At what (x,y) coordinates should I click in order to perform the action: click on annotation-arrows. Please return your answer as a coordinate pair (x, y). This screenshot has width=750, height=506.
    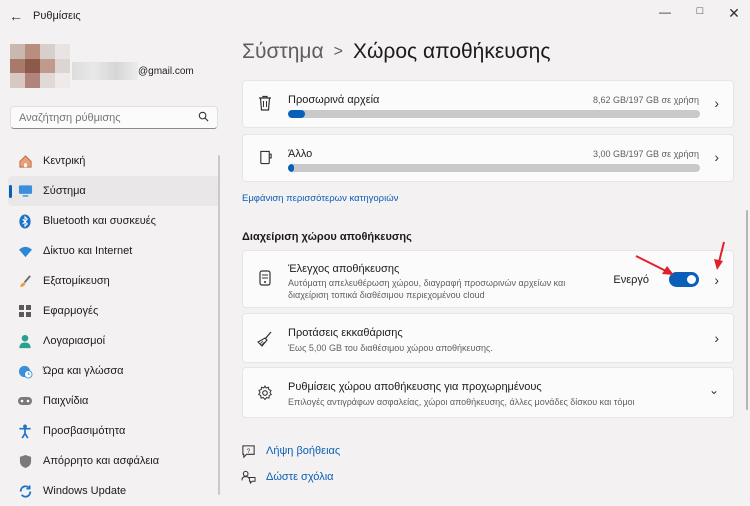
    Looking at the image, I should click on (680, 258).